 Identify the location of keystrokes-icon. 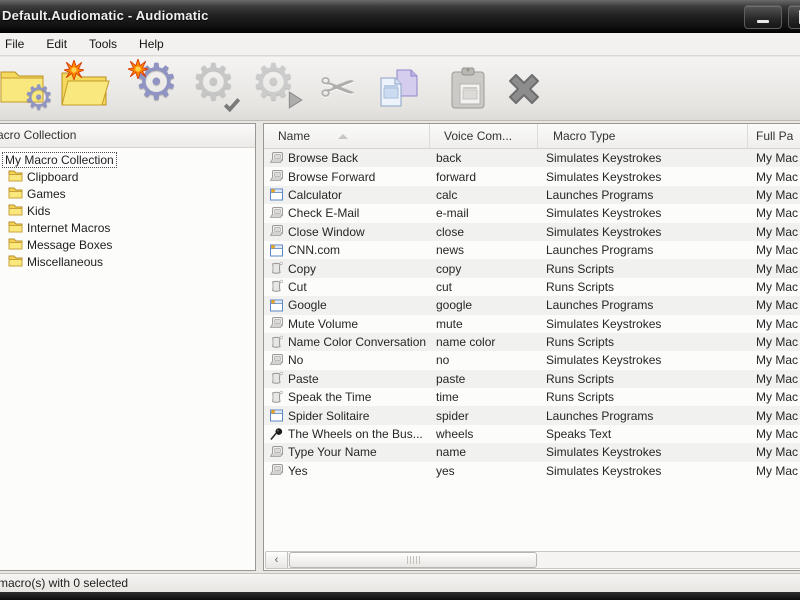
(276, 231).